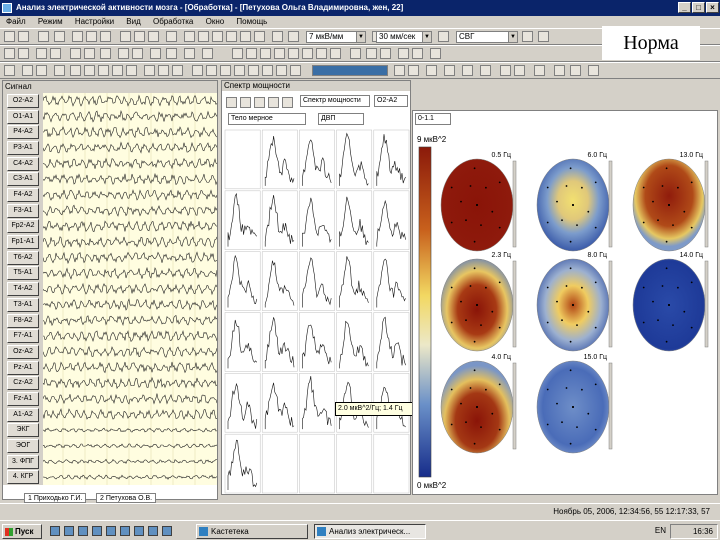 The width and height of the screenshot is (720, 540). What do you see at coordinates (259, 36) in the screenshot?
I see `grid-icon` at bounding box center [259, 36].